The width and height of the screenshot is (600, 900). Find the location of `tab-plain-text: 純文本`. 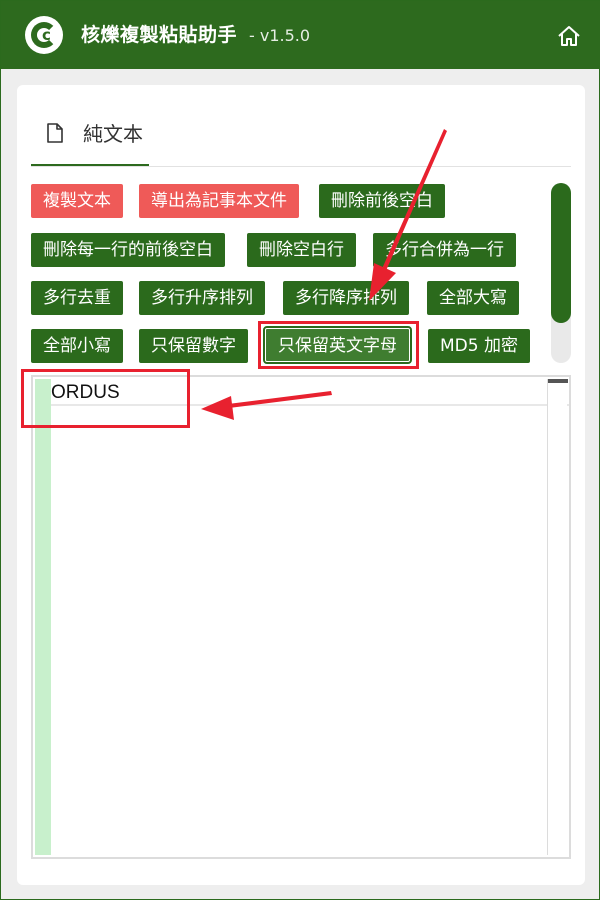

tab-plain-text: 純文本 is located at coordinates (90, 143).